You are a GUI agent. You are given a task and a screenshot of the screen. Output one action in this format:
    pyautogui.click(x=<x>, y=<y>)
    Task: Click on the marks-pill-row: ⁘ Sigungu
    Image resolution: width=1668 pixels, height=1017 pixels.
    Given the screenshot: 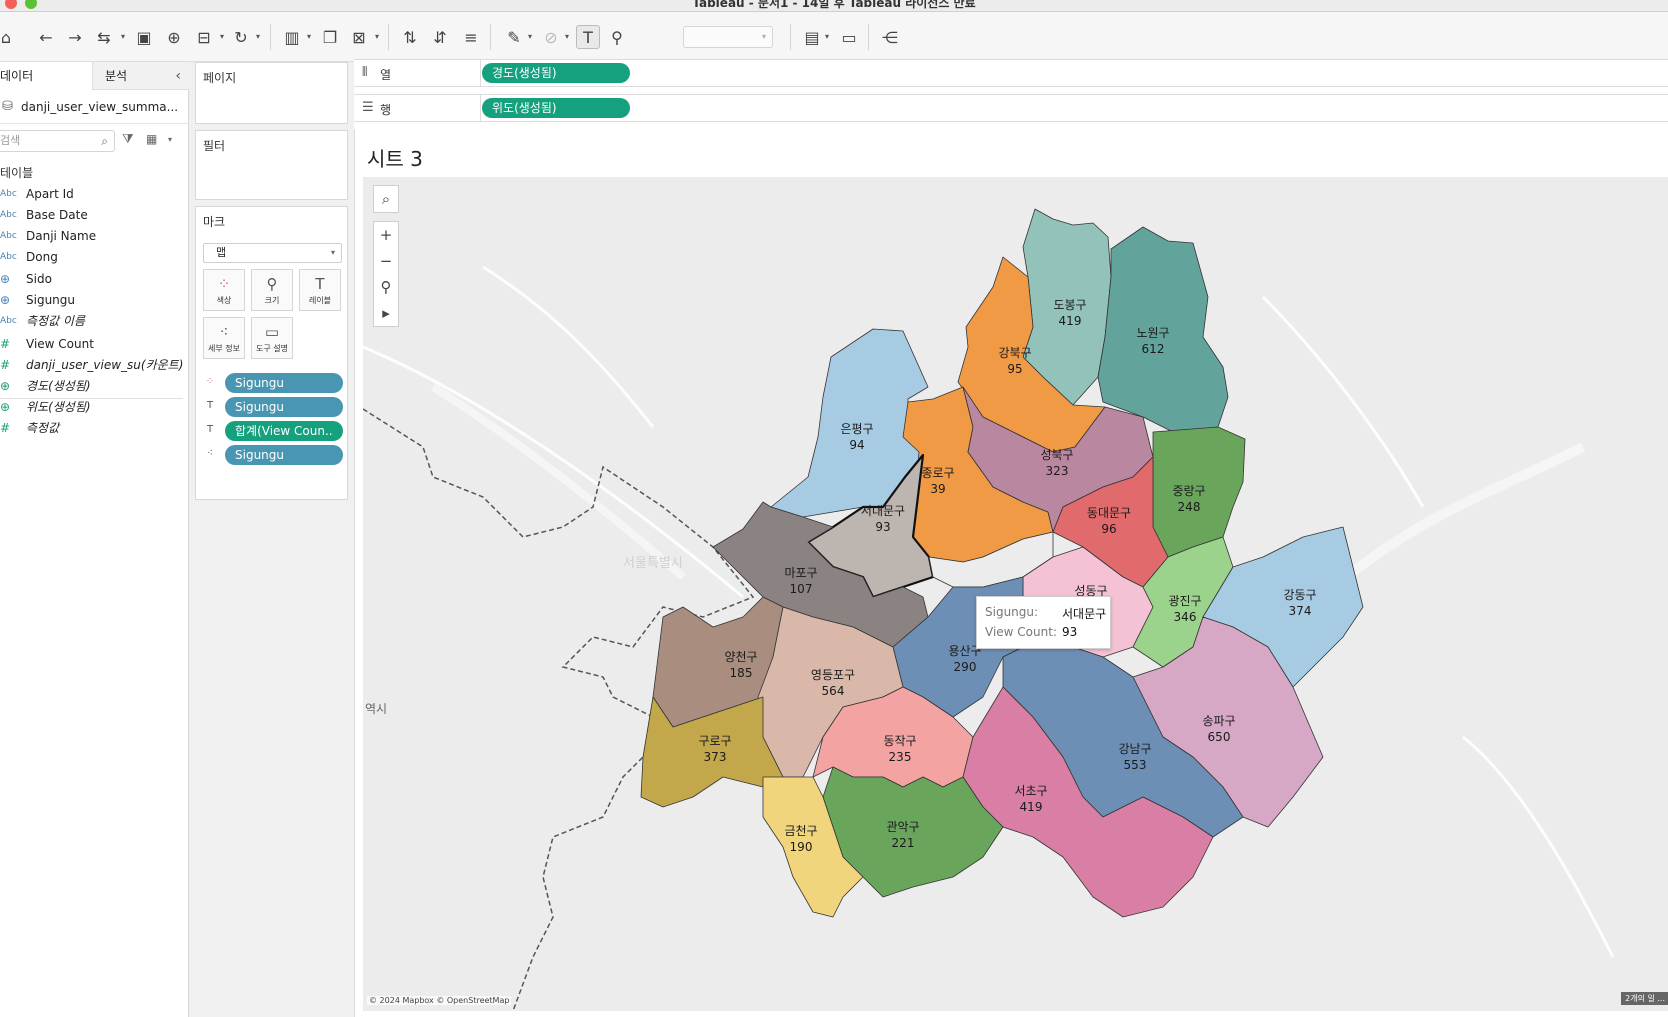 What is the action you would take?
    pyautogui.click(x=273, y=383)
    